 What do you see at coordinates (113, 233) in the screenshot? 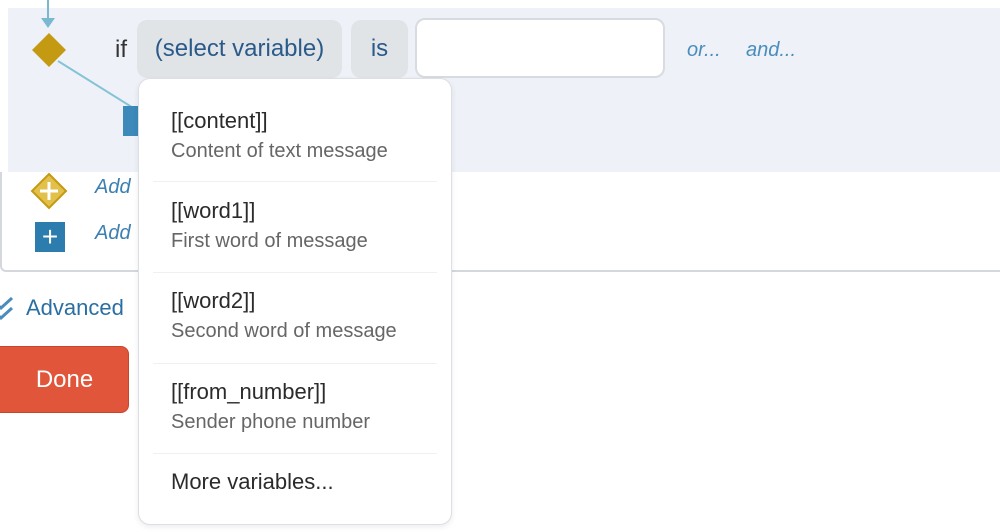
I see `add-action-label: Add` at bounding box center [113, 233].